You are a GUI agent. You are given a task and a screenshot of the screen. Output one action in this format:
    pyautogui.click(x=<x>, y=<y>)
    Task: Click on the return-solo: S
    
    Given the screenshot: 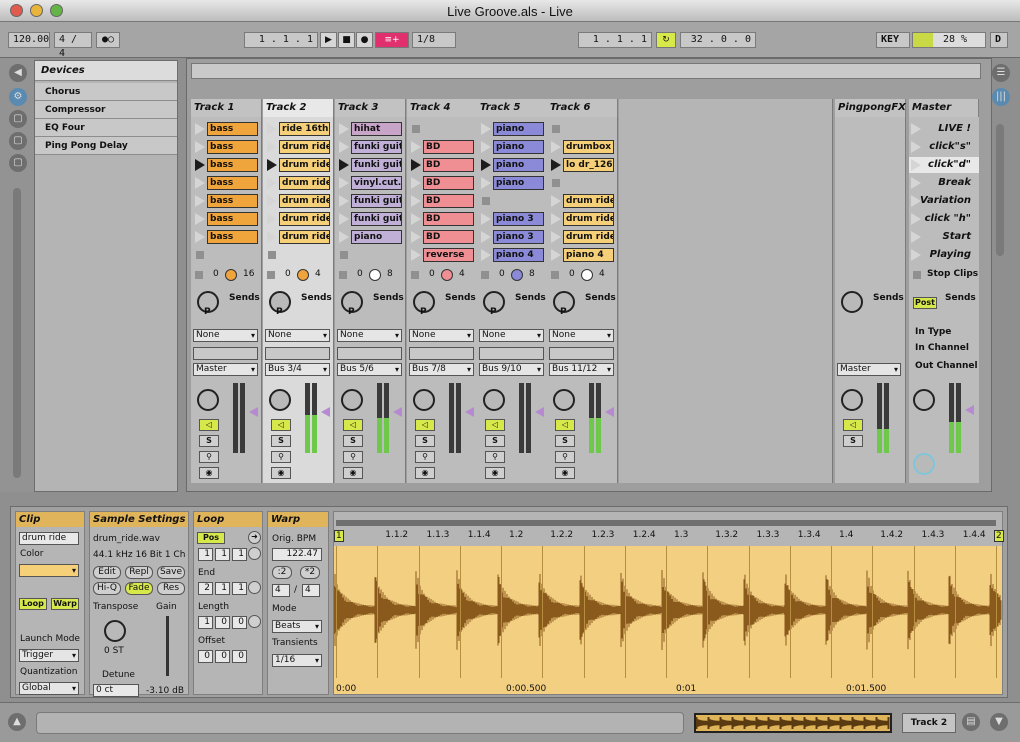 What is the action you would take?
    pyautogui.click(x=853, y=441)
    